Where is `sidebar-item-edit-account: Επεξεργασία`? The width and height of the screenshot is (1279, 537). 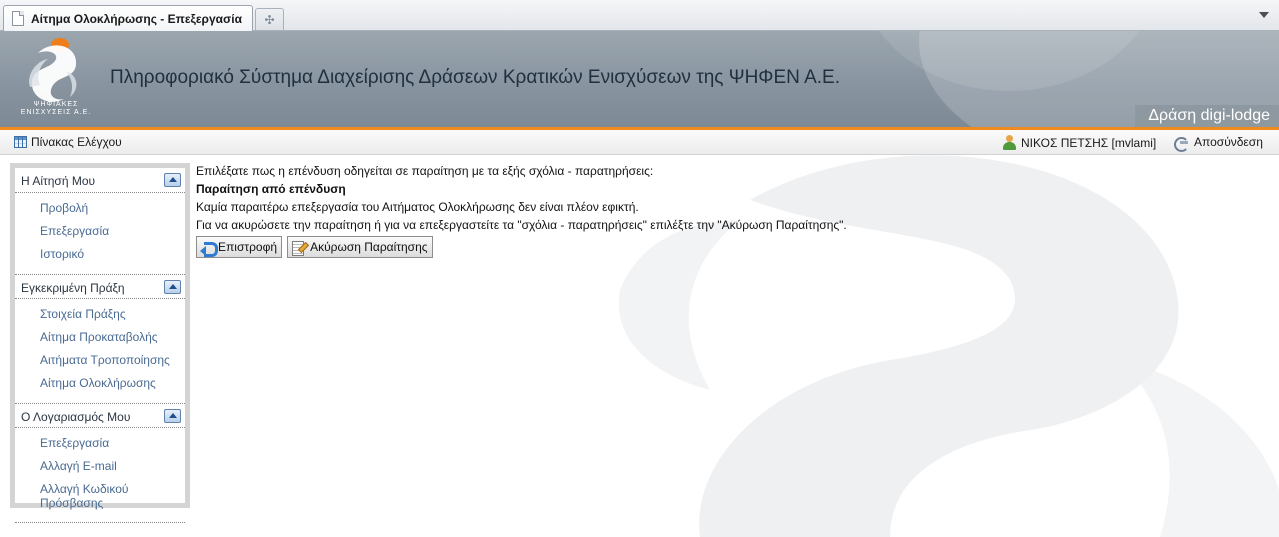 sidebar-item-edit-account: Επεξεργασία is located at coordinates (100, 443).